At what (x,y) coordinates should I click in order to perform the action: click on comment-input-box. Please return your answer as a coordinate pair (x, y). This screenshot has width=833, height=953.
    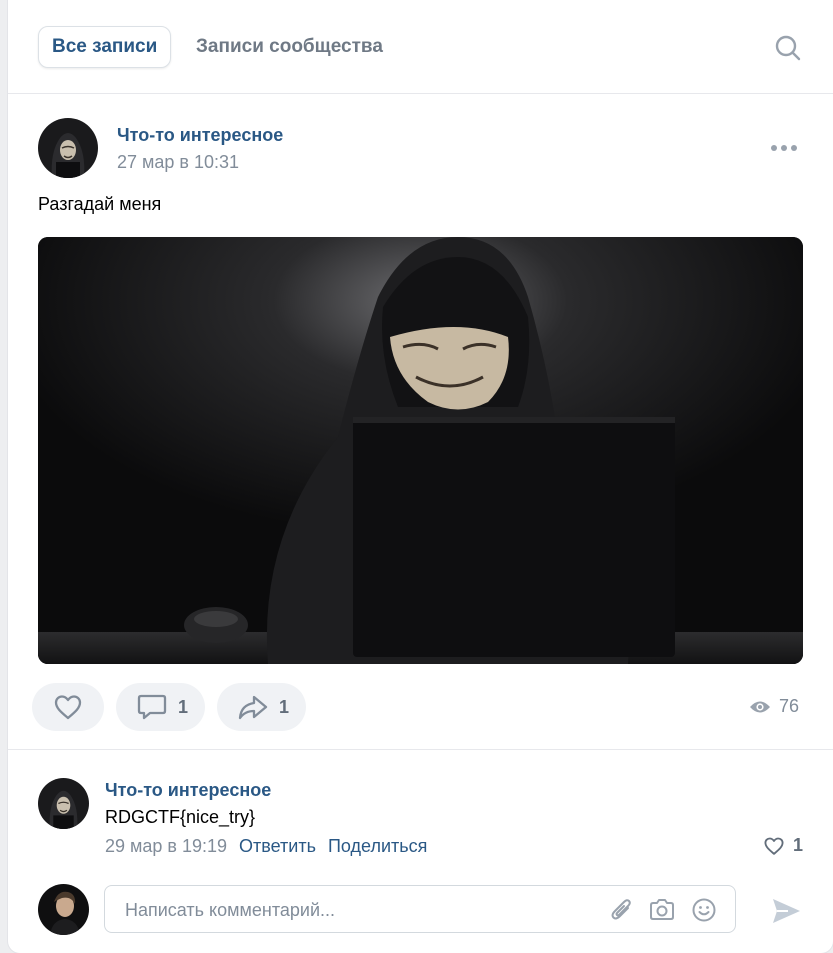
    Looking at the image, I should click on (420, 909).